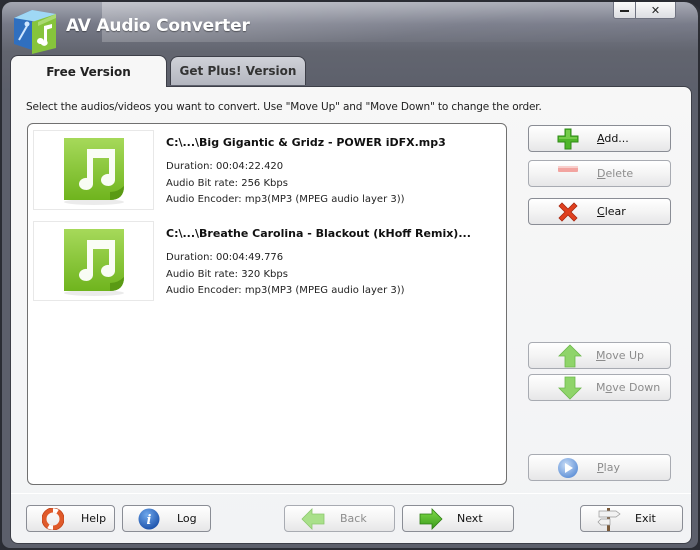 Image resolution: width=700 pixels, height=550 pixels. Describe the element at coordinates (431, 519) in the screenshot. I see `arrow-right-icon` at that location.